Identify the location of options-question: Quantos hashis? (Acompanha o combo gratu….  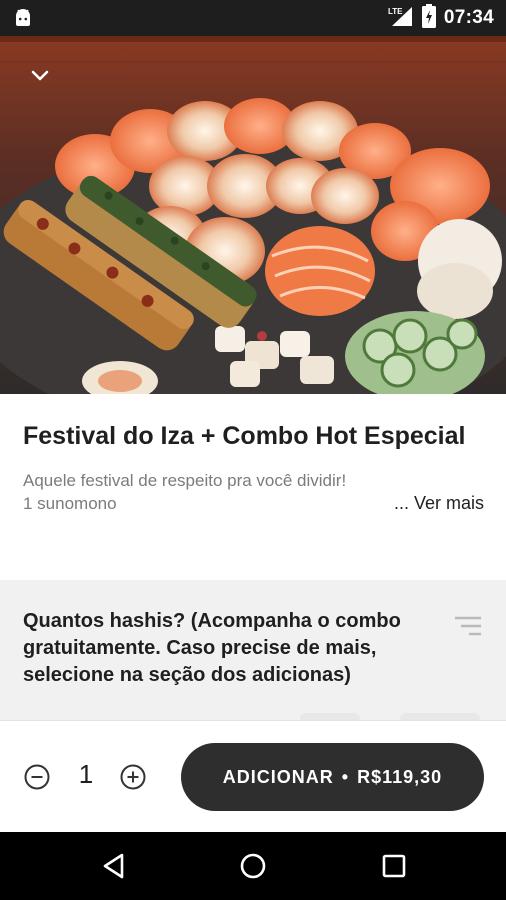
(212, 648).